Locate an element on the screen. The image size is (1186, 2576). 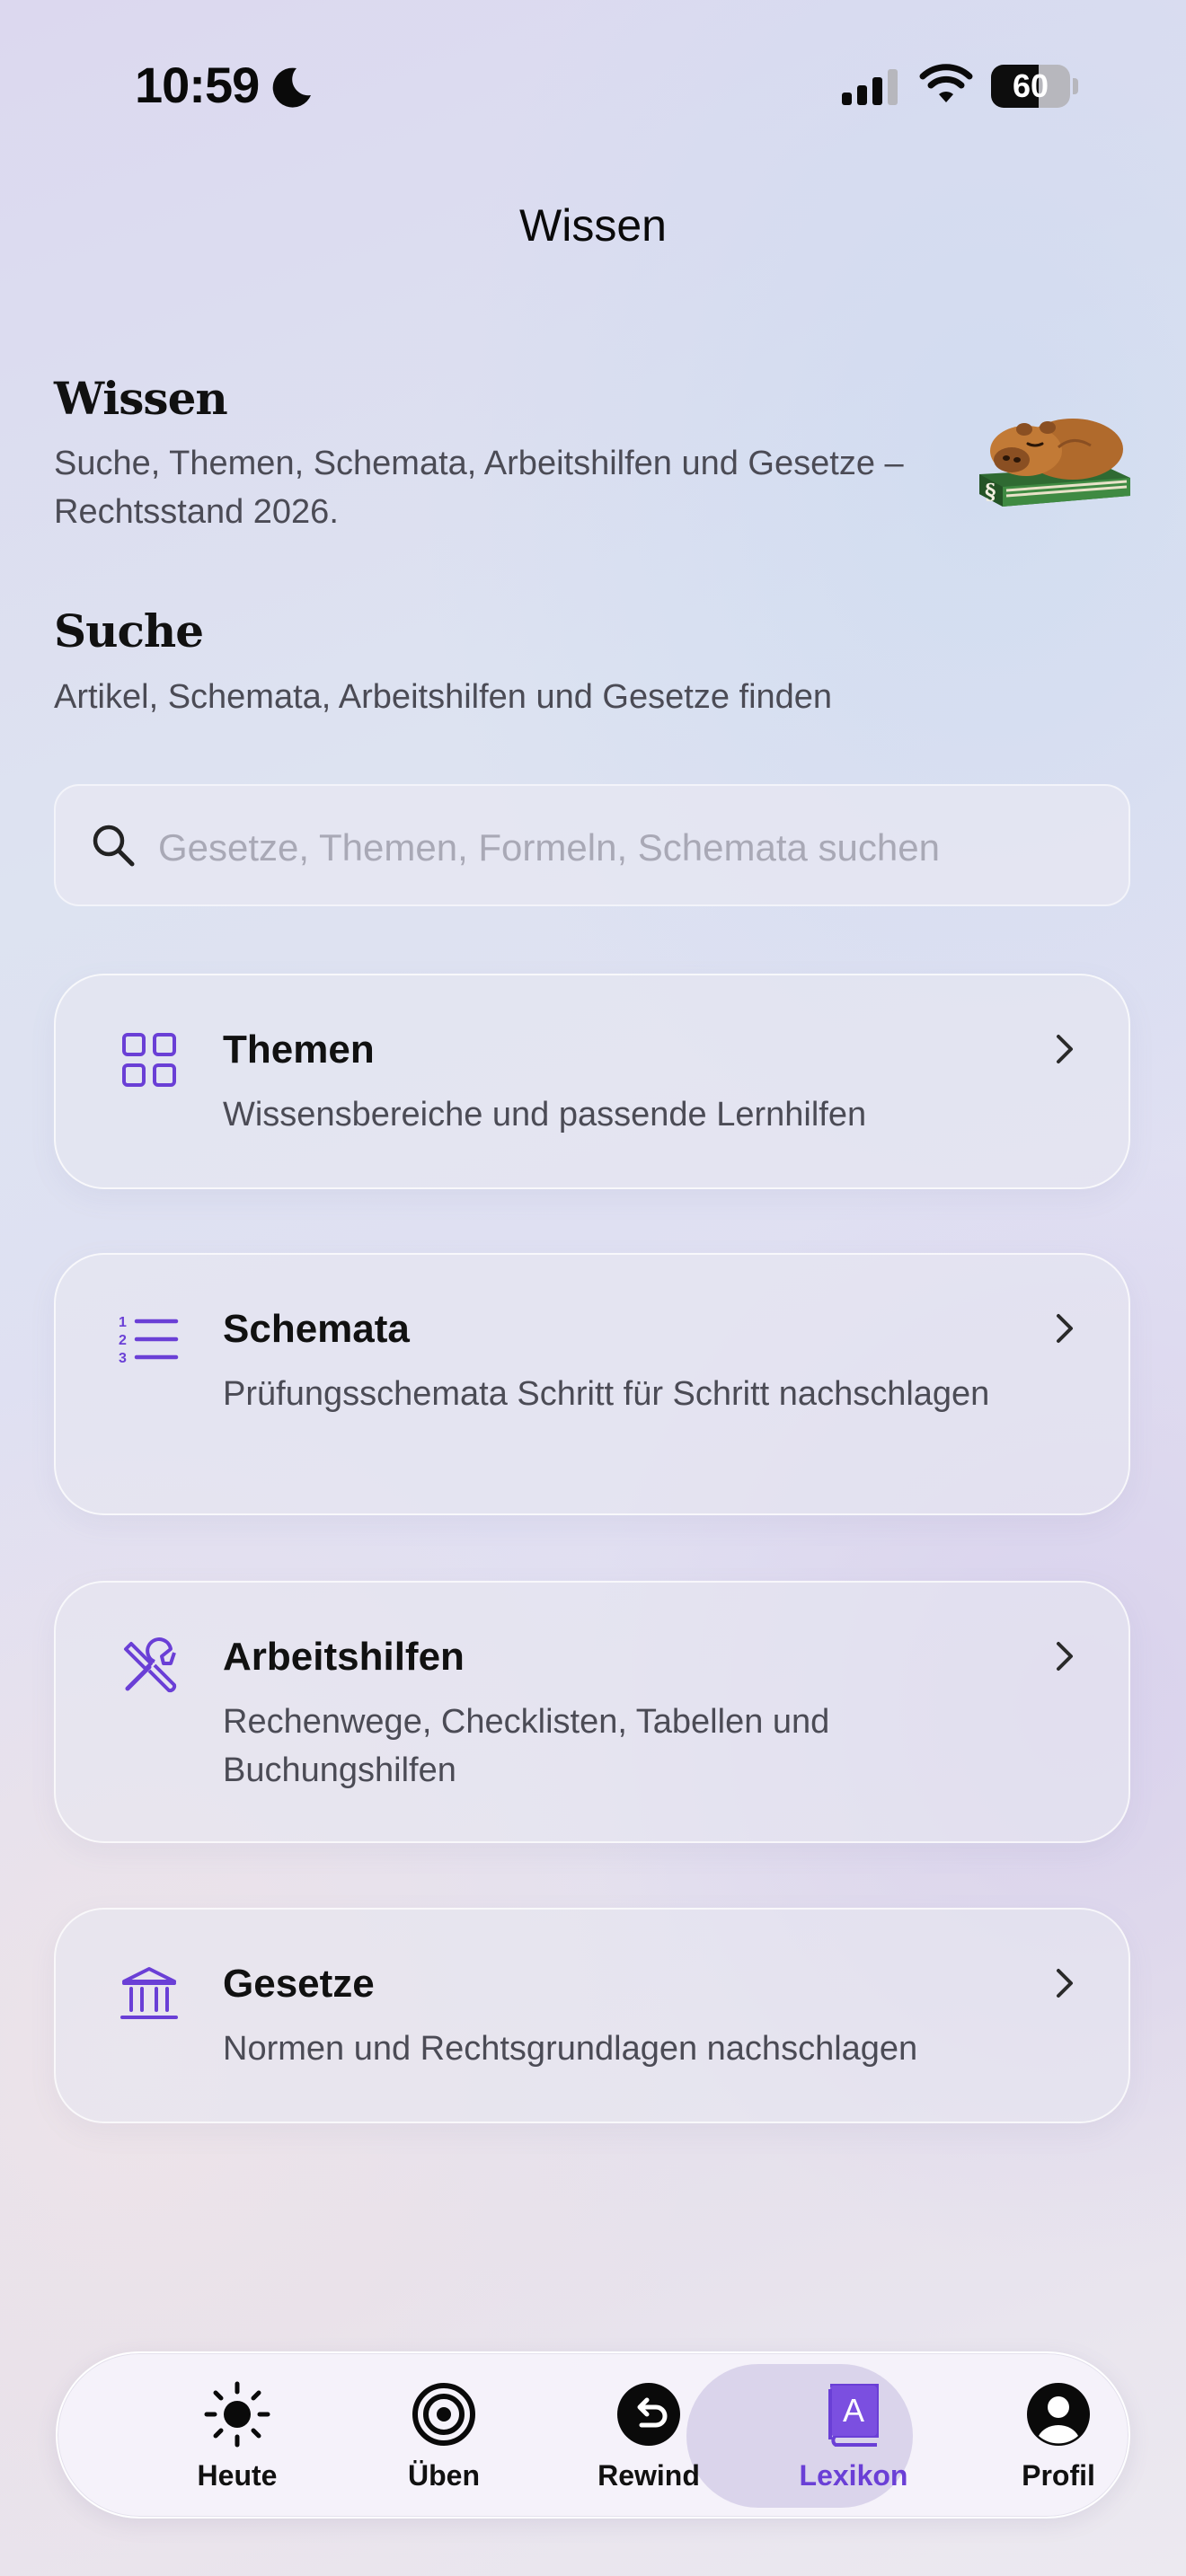
tab-lexikon: A Lexikon is located at coordinates (853, 2435).